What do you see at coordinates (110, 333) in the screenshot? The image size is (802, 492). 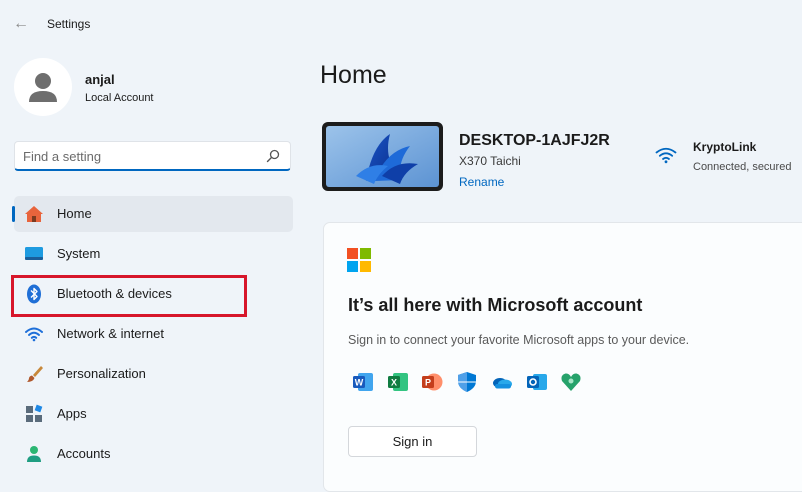 I see `sidebar-item-label: Network & internet` at bounding box center [110, 333].